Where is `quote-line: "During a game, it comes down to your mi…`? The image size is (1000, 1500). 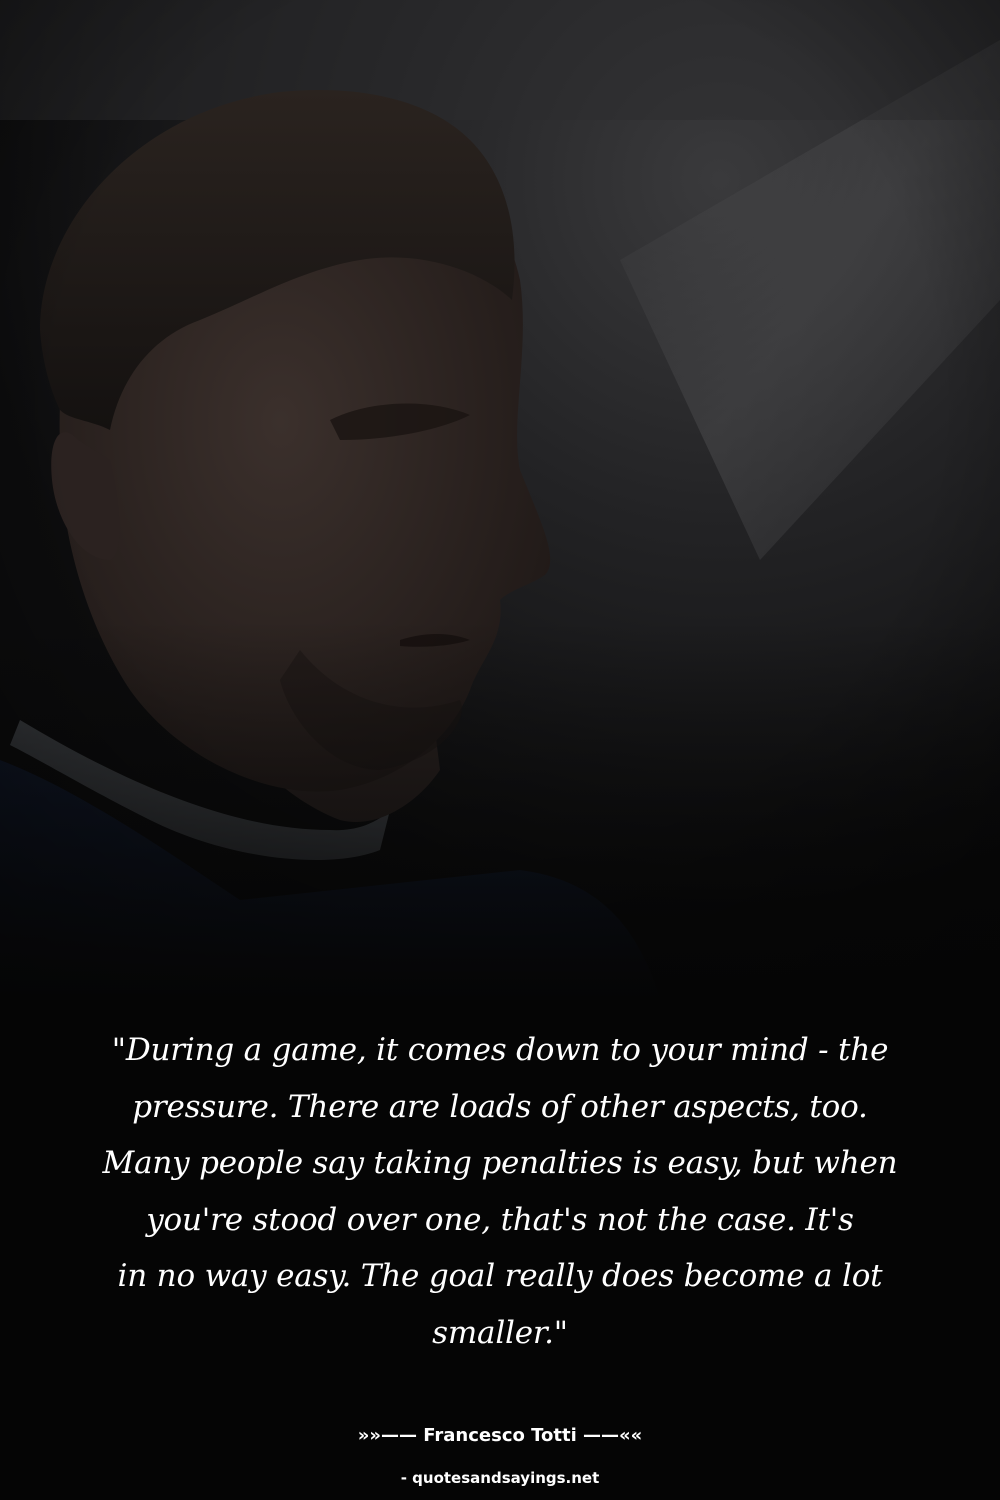 quote-line: "During a game, it comes down to your mi… is located at coordinates (500, 1050).